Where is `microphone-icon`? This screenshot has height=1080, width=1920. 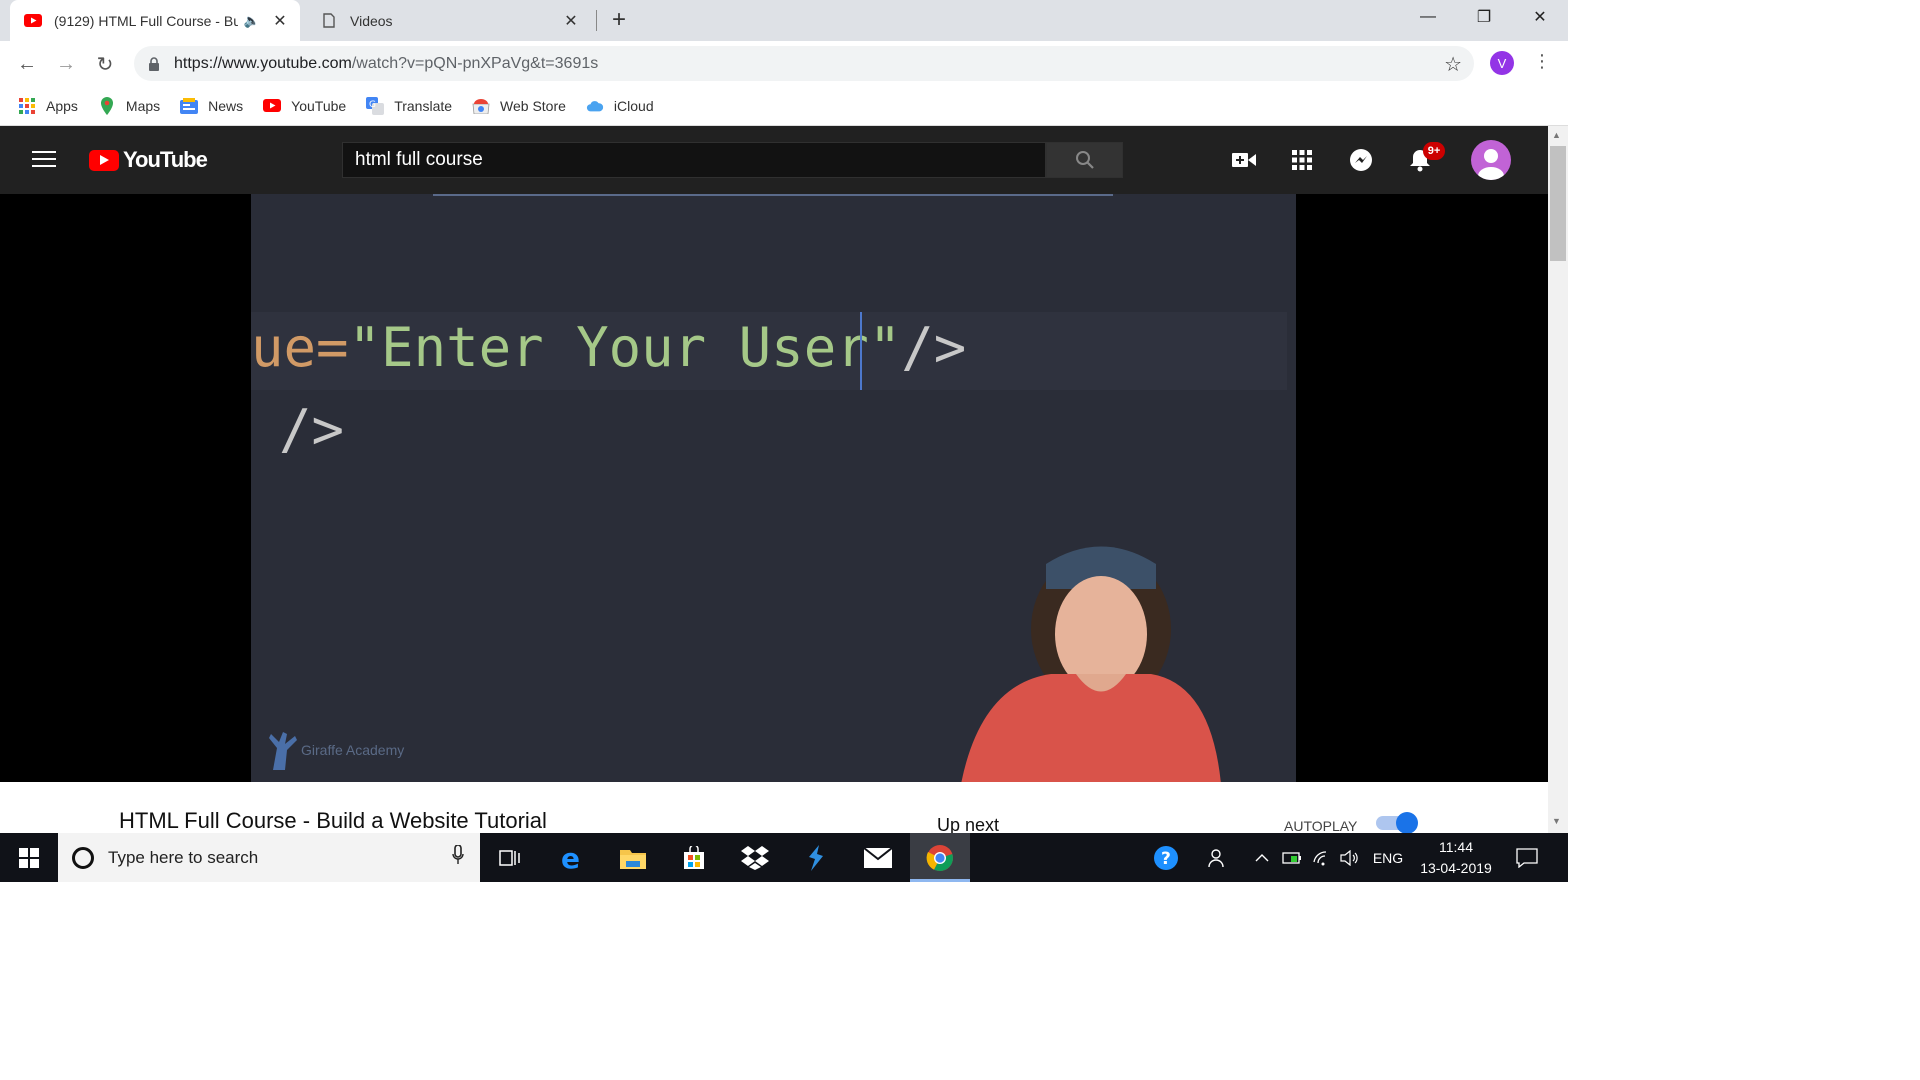
microphone-icon is located at coordinates (458, 857).